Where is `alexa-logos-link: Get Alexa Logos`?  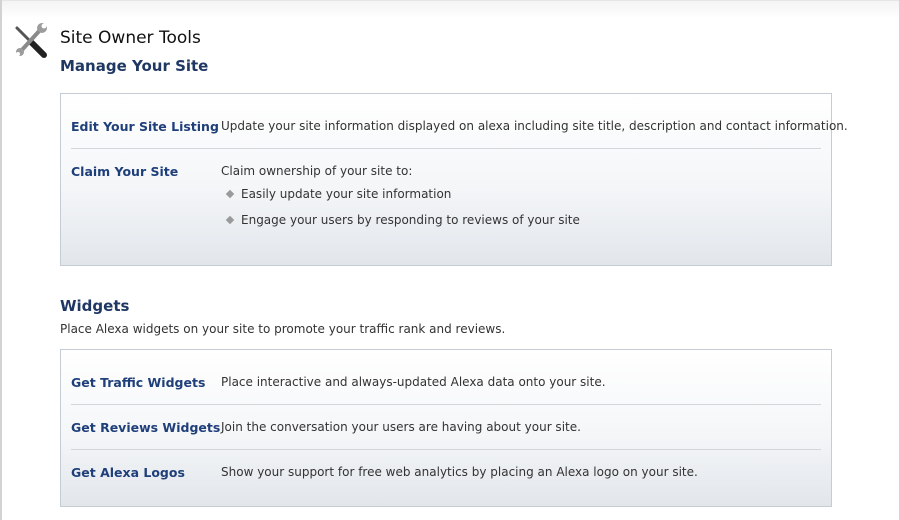 alexa-logos-link: Get Alexa Logos is located at coordinates (128, 472).